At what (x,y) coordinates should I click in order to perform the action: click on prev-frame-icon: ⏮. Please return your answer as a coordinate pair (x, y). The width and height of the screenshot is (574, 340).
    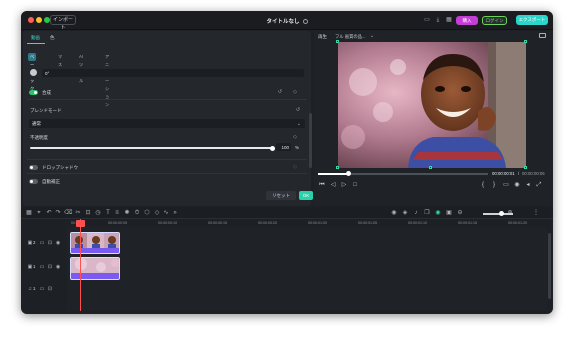
    Looking at the image, I should click on (322, 185).